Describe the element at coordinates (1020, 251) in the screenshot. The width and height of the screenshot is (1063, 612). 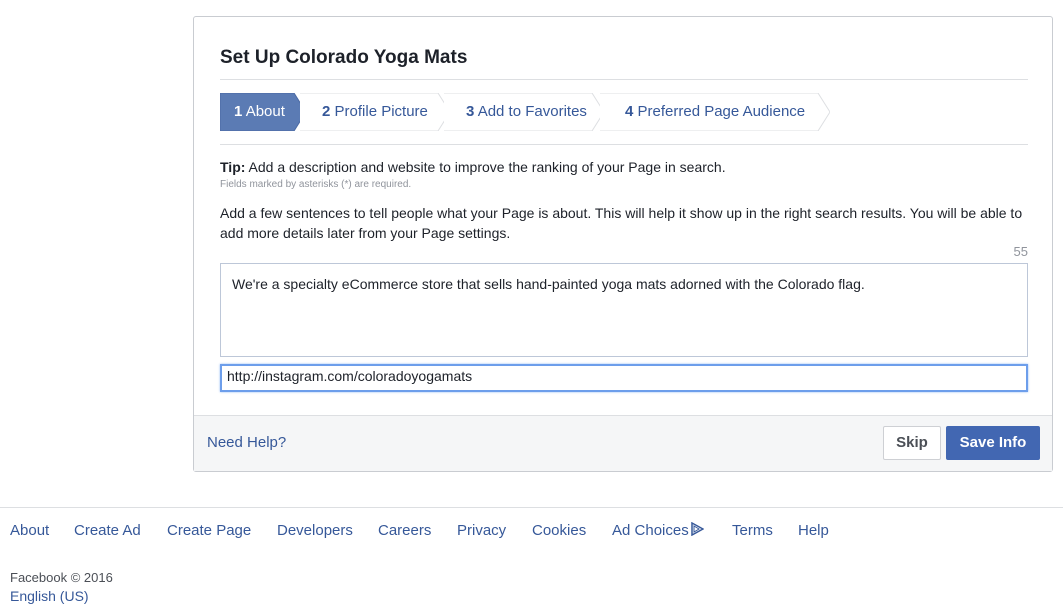
I see `character-counter: 55` at that location.